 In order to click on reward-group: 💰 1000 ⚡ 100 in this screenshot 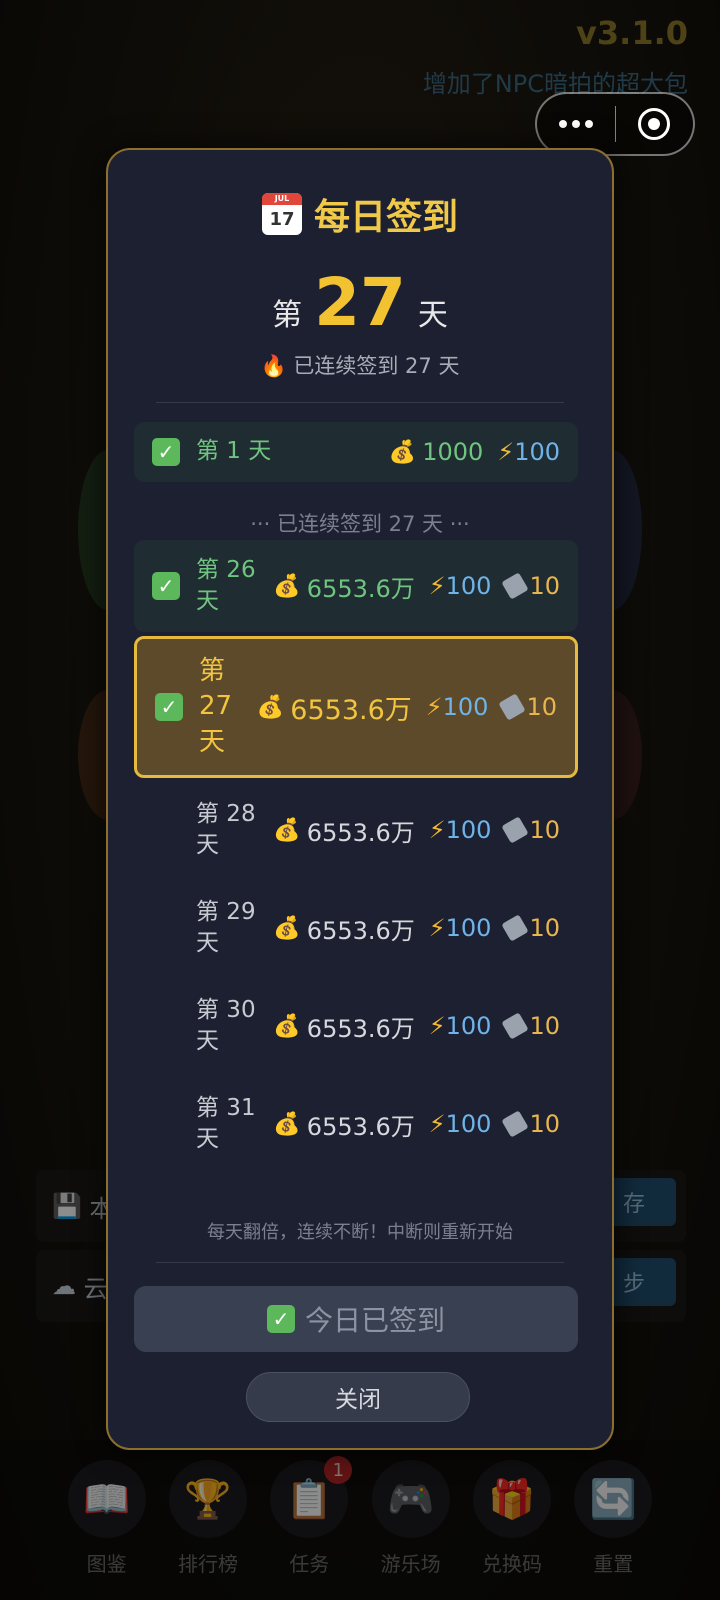, I will do `click(474, 452)`.